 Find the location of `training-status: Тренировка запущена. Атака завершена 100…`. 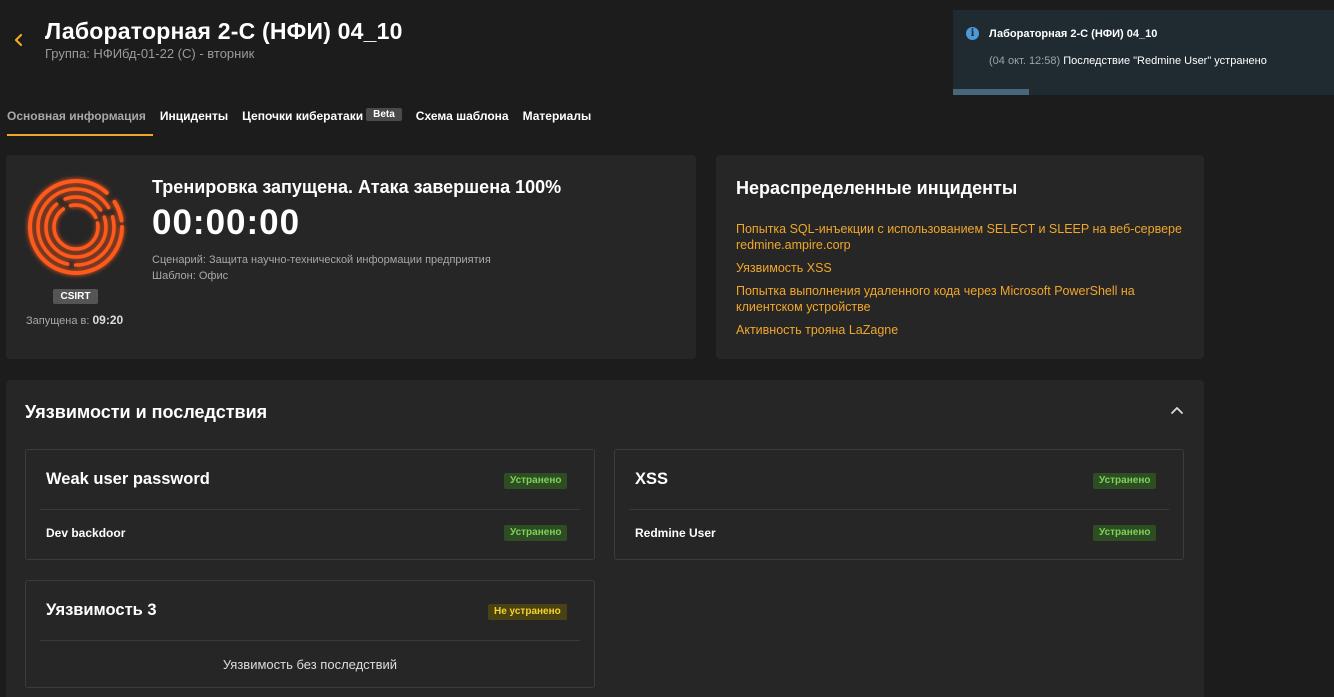

training-status: Тренировка запущена. Атака завершена 100… is located at coordinates (357, 187).